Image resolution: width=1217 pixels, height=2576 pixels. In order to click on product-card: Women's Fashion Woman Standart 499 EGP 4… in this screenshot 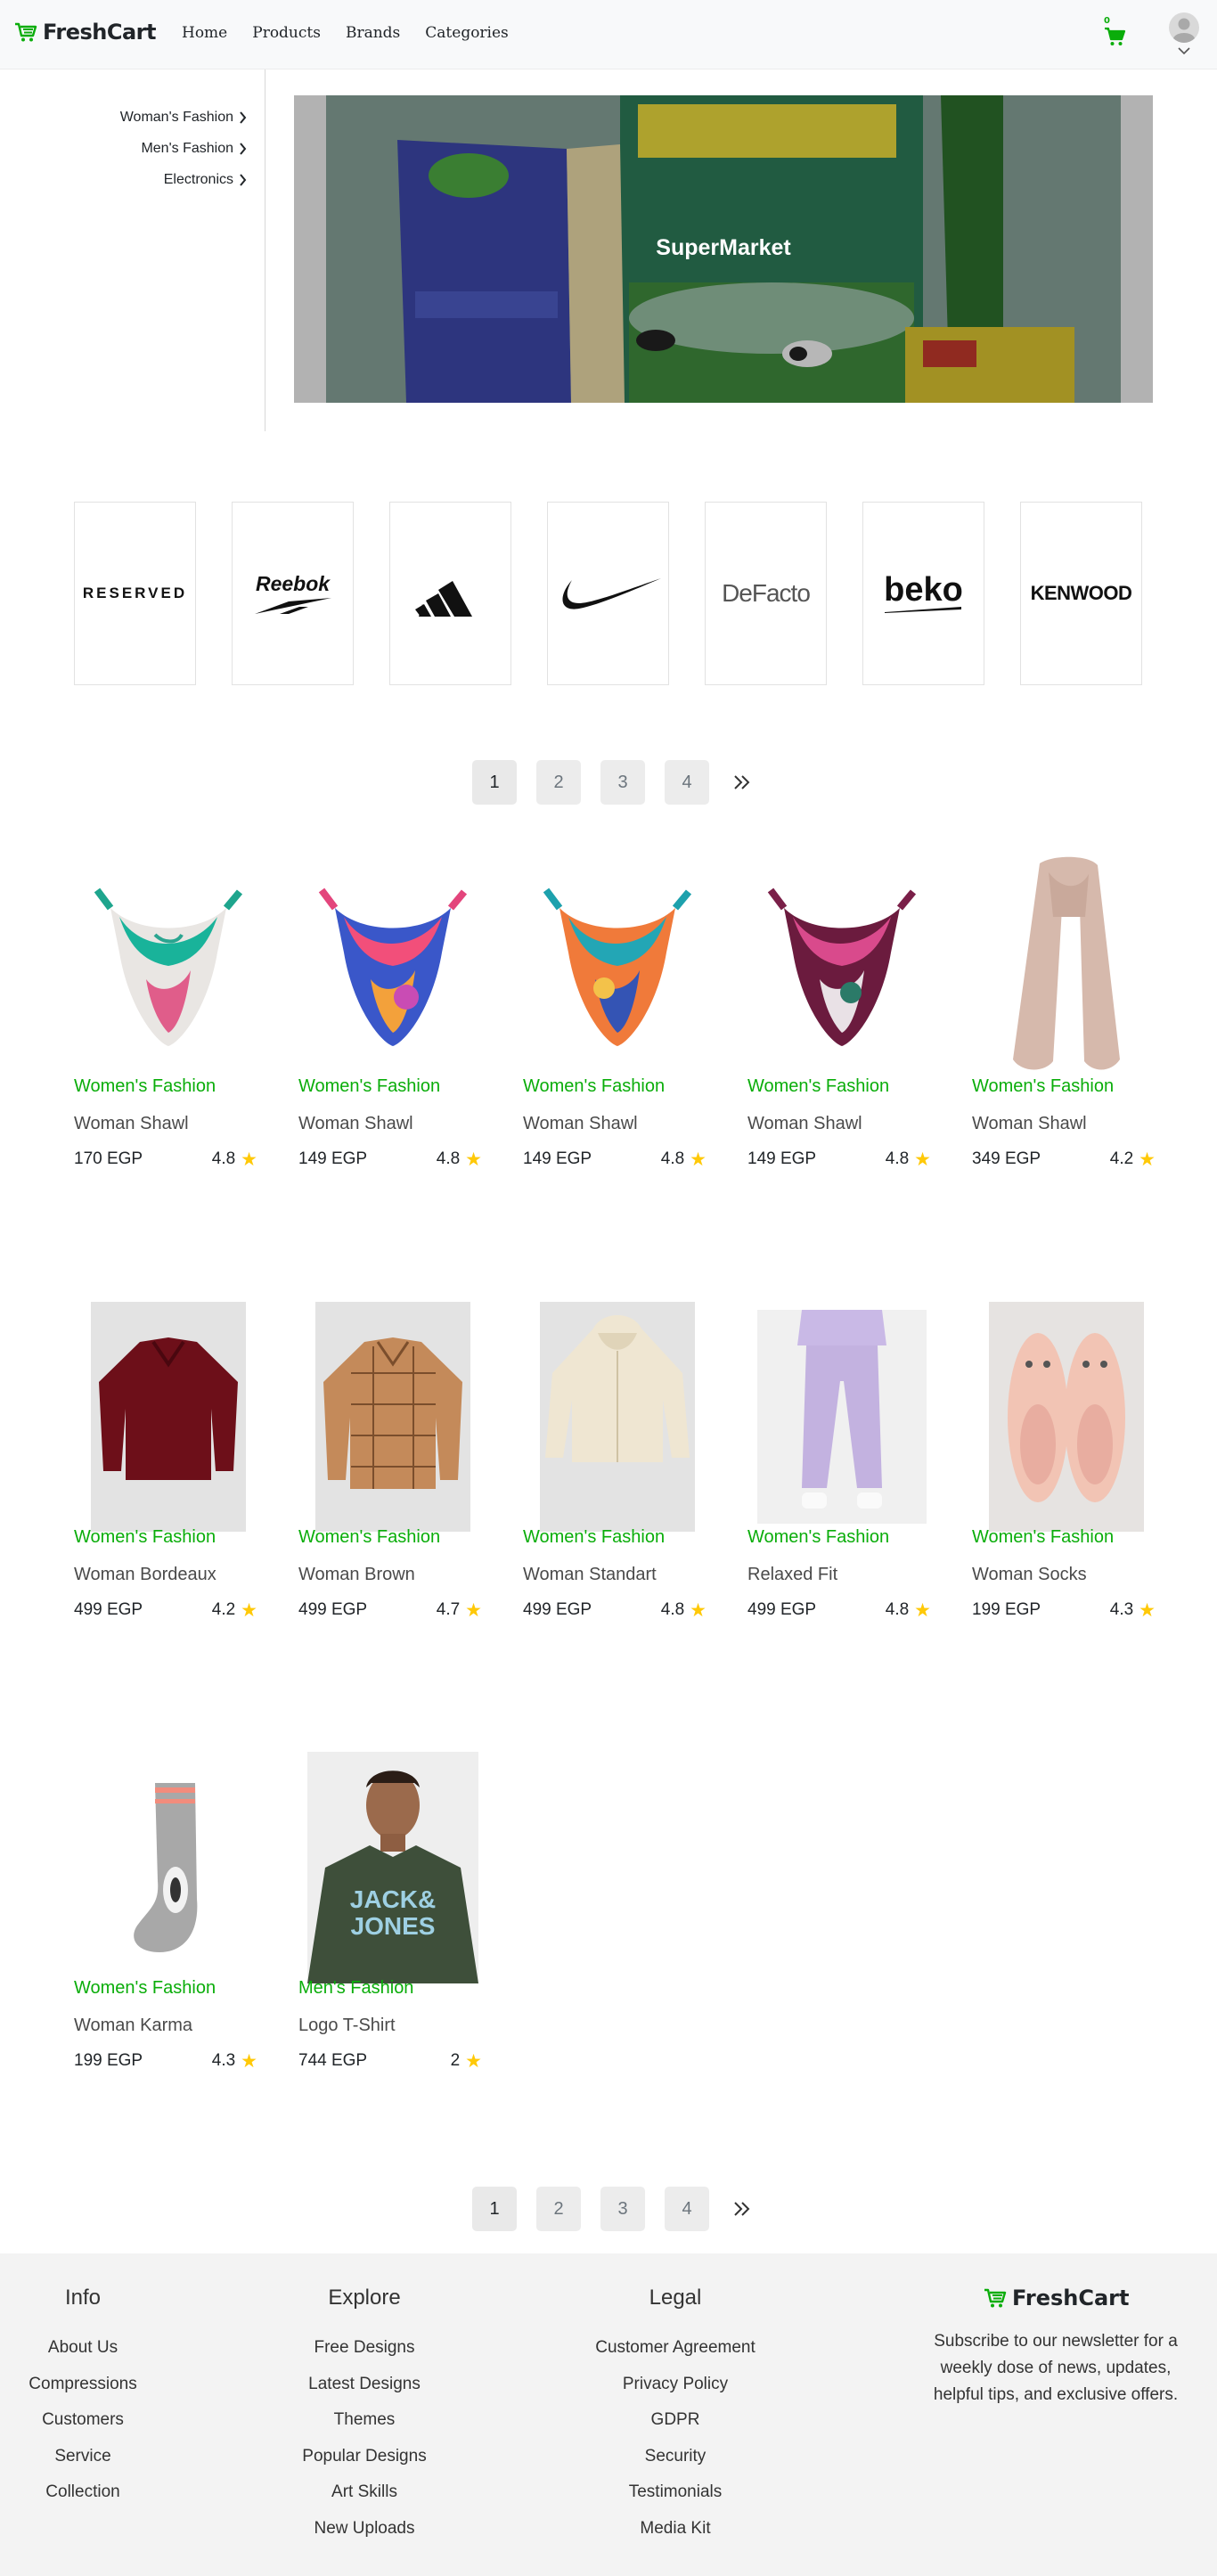, I will do `click(617, 1470)`.